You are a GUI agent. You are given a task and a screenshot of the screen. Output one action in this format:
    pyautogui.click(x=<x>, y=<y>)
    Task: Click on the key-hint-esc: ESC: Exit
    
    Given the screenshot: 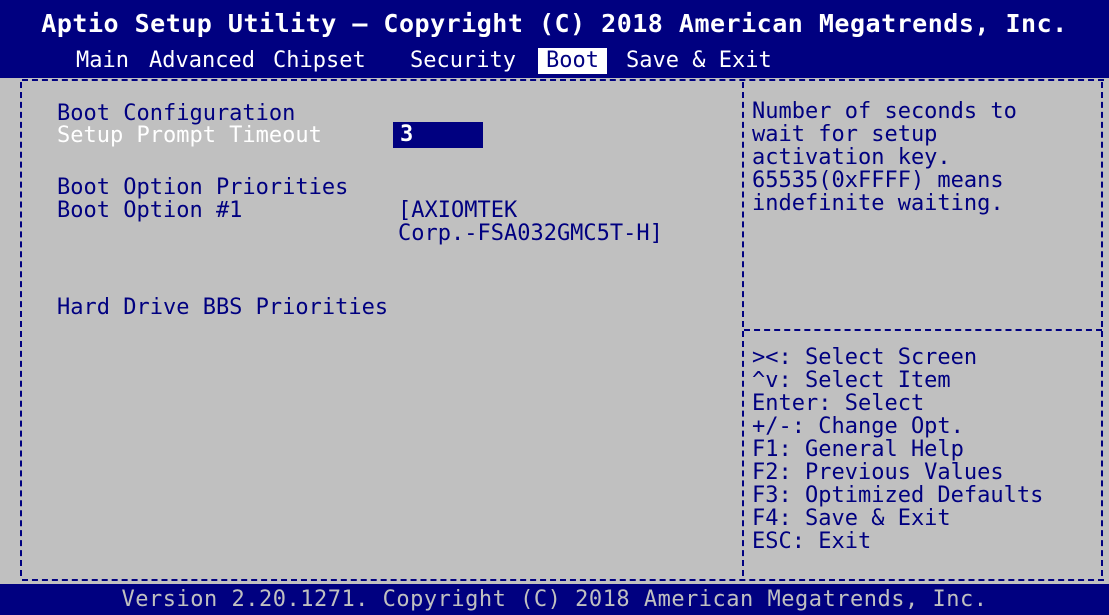 What is the action you would take?
    pyautogui.click(x=812, y=541)
    